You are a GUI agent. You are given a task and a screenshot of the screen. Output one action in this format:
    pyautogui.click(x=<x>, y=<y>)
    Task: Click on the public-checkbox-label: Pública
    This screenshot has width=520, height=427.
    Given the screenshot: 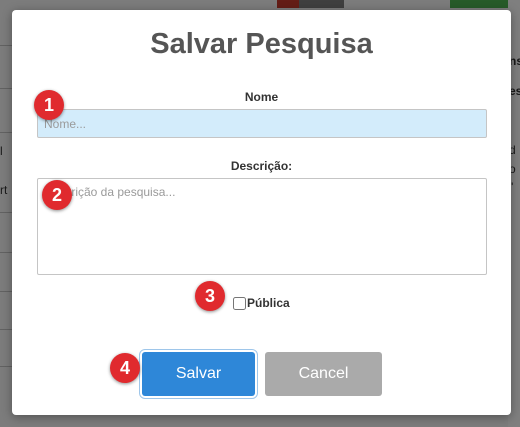 What is the action you would take?
    pyautogui.click(x=268, y=303)
    